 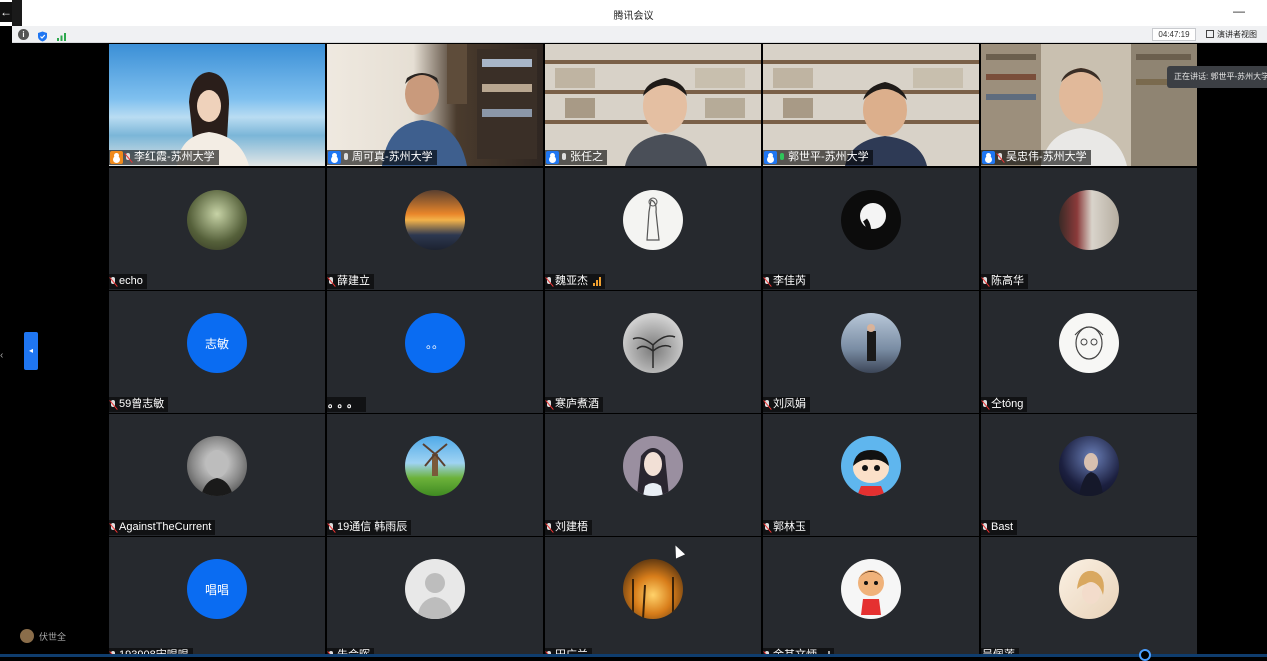 I want to click on participant-tile: 郭林玉, so click(x=871, y=475).